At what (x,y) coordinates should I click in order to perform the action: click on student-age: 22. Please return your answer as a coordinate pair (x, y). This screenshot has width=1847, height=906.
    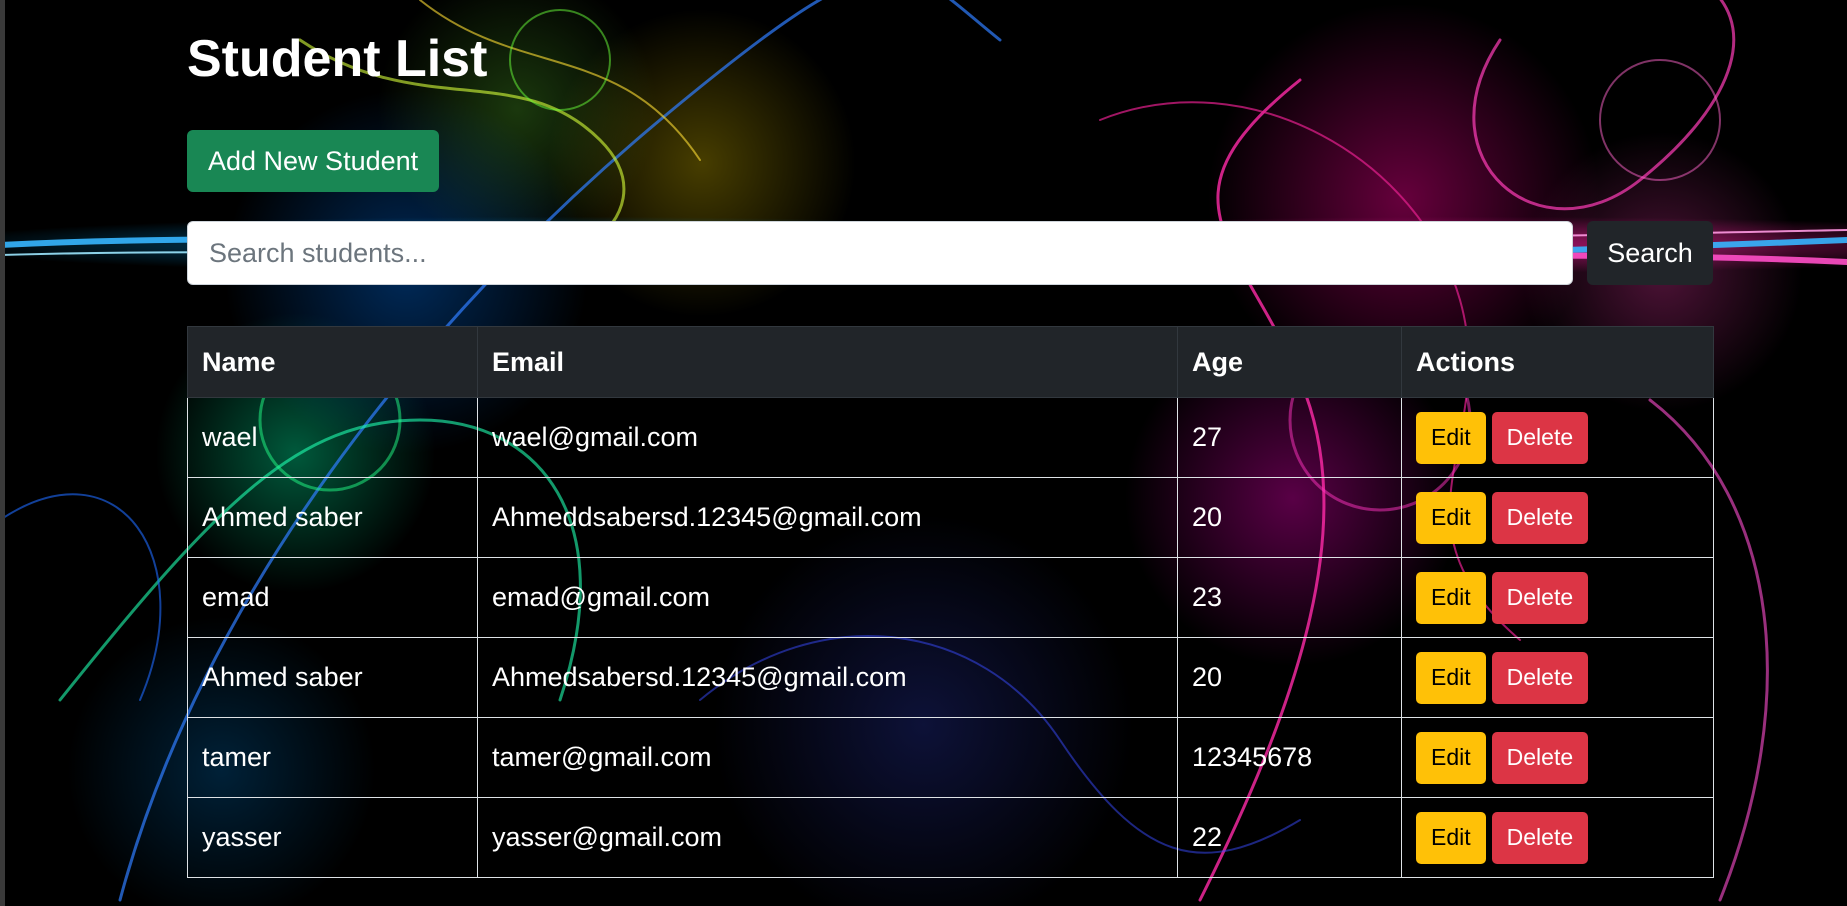
    Looking at the image, I should click on (1289, 837).